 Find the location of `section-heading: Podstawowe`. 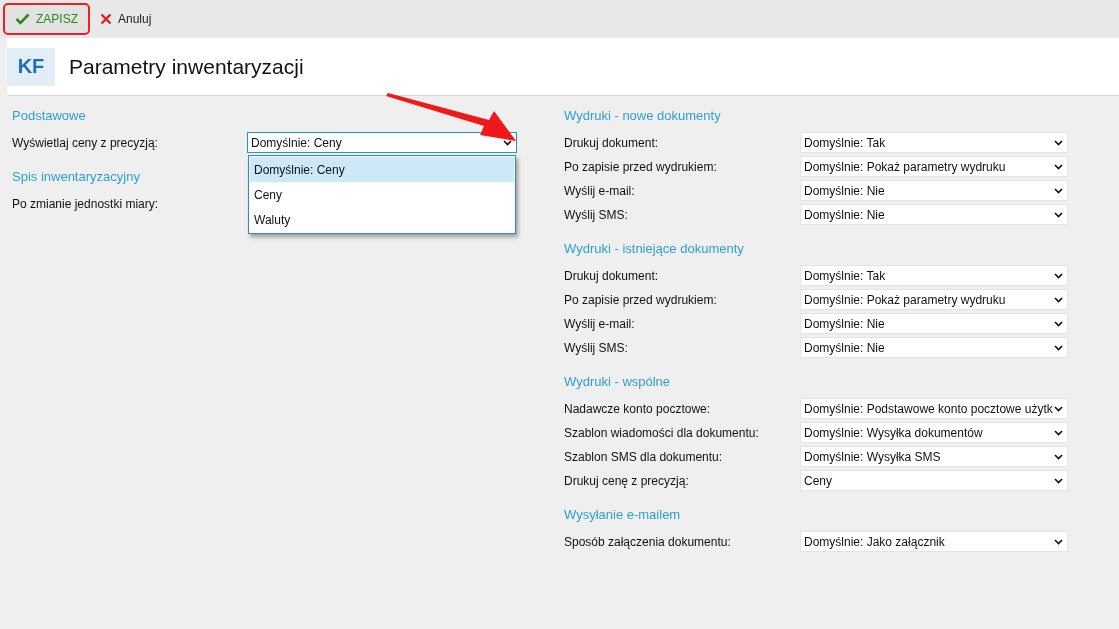

section-heading: Podstawowe is located at coordinates (49, 115).